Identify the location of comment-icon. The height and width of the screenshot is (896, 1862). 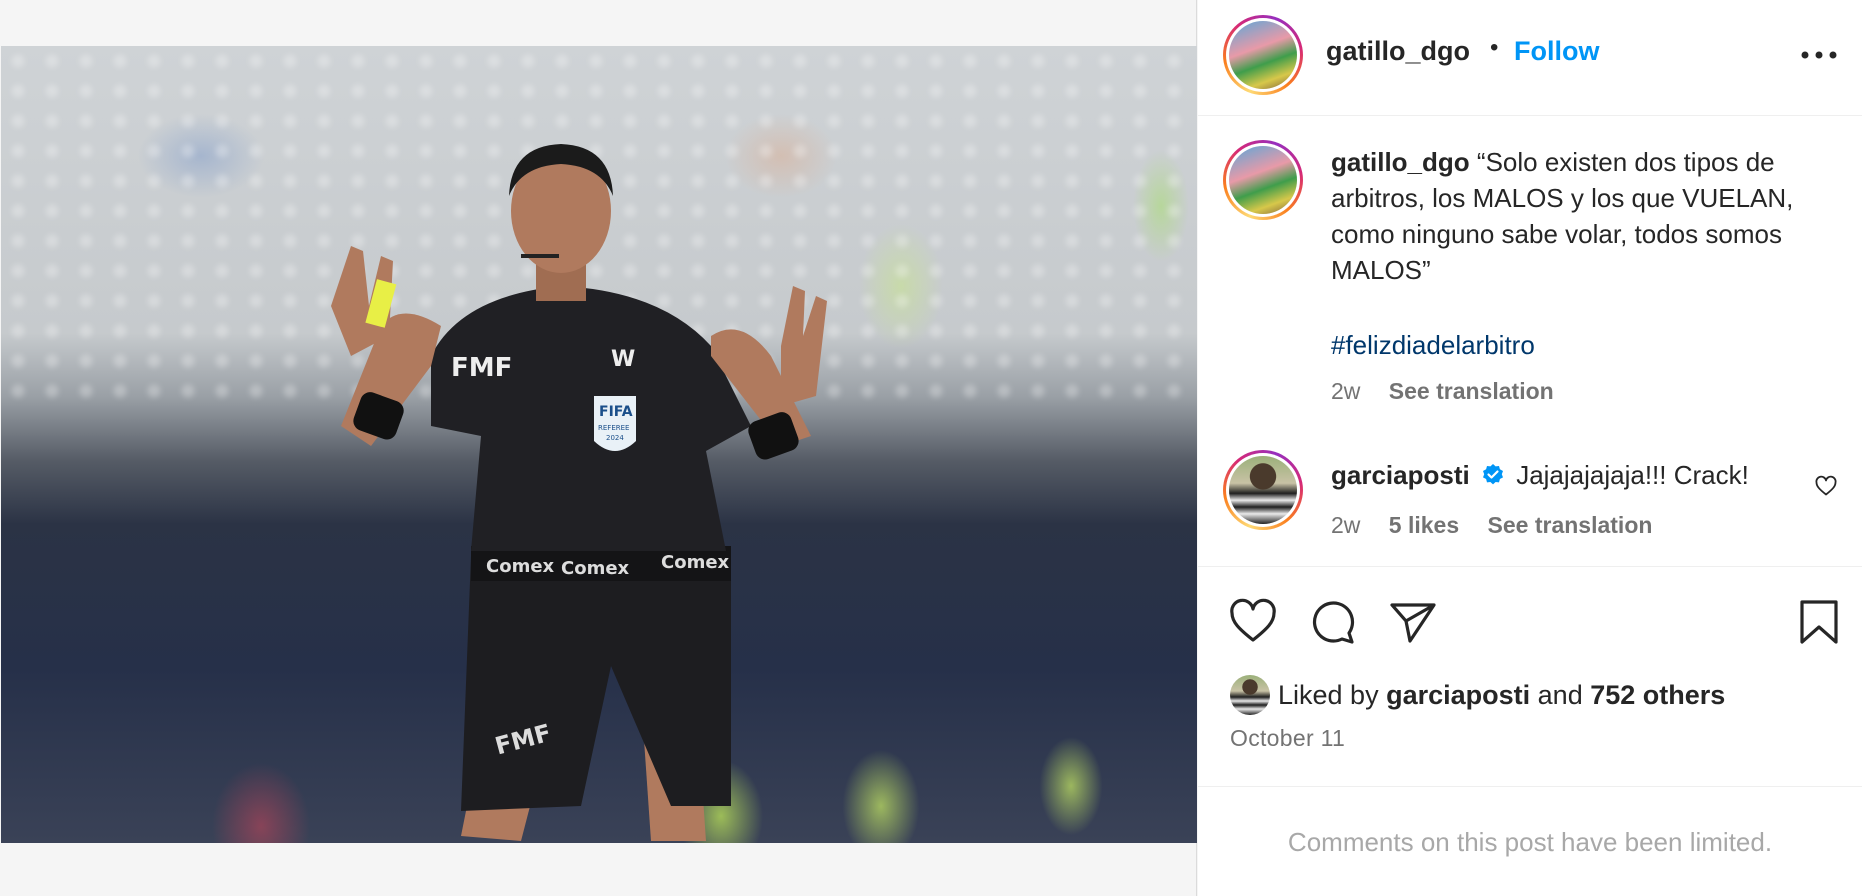
(1333, 622).